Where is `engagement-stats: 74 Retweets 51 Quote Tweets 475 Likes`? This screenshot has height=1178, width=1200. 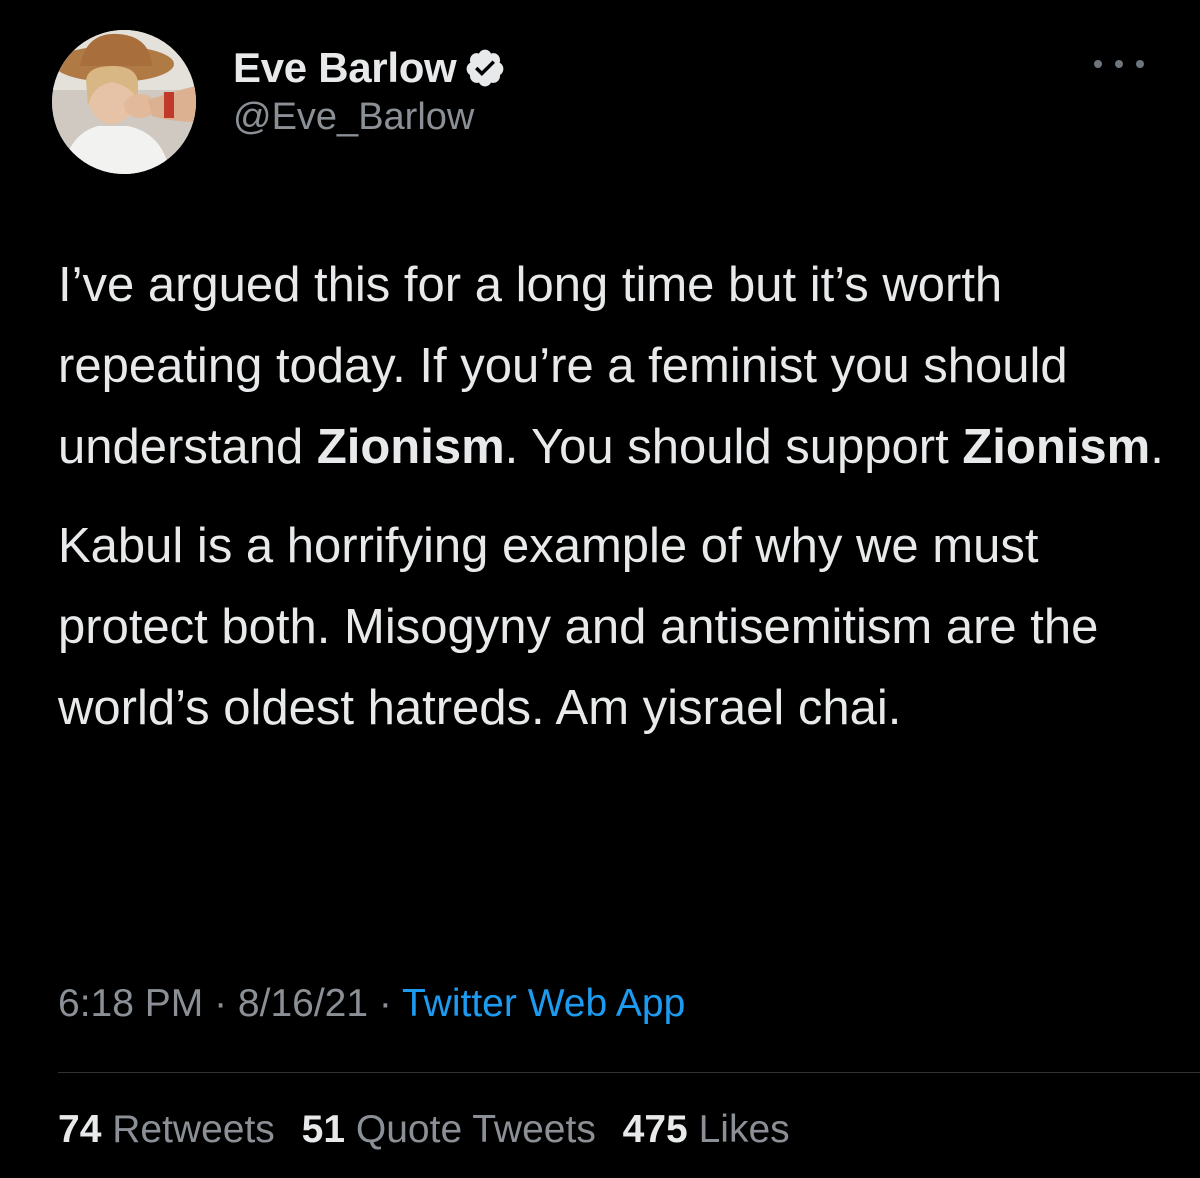
engagement-stats: 74 Retweets 51 Quote Tweets 475 Likes is located at coordinates (432, 1130).